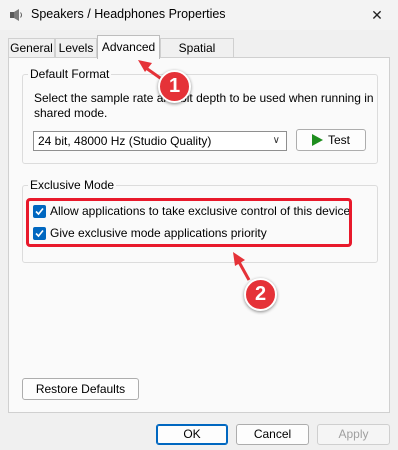 The image size is (398, 450). What do you see at coordinates (197, 56) in the screenshot?
I see `tab-spatial-sound: Spatial sound` at bounding box center [197, 56].